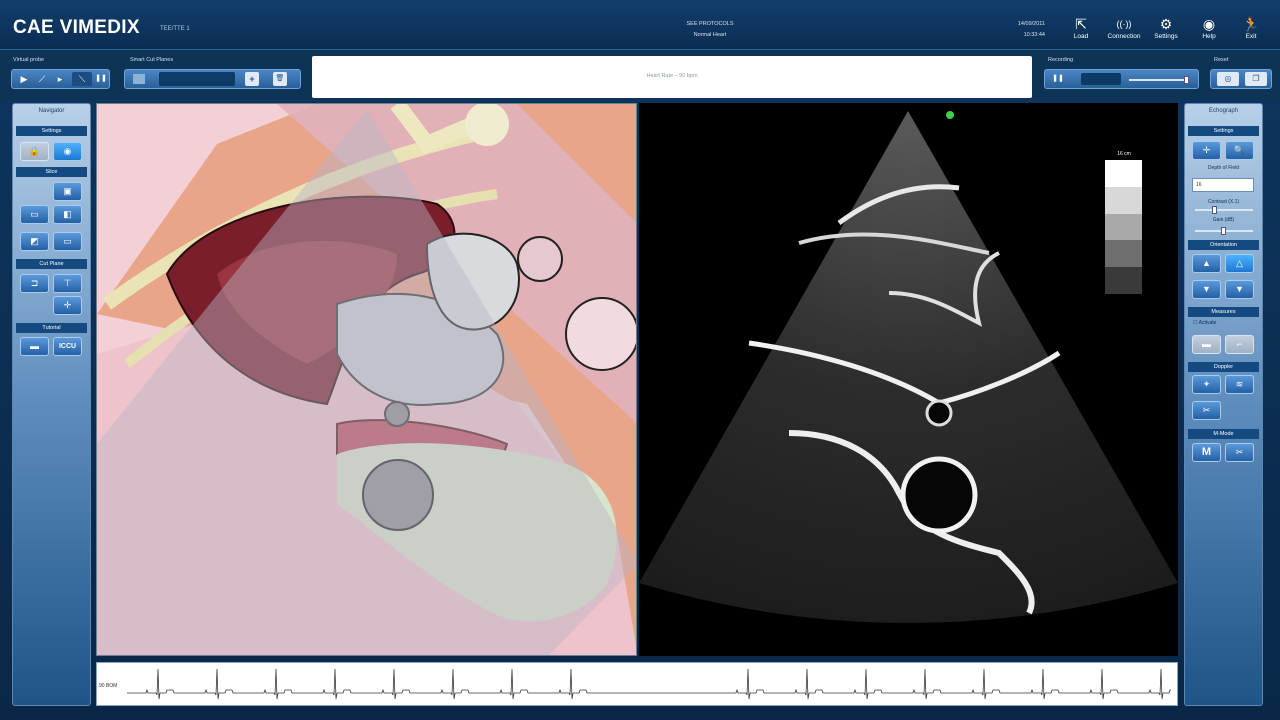 This screenshot has width=1280, height=720. Describe the element at coordinates (1223, 245) in the screenshot. I see `echo-orientation-header: Orientation` at that location.